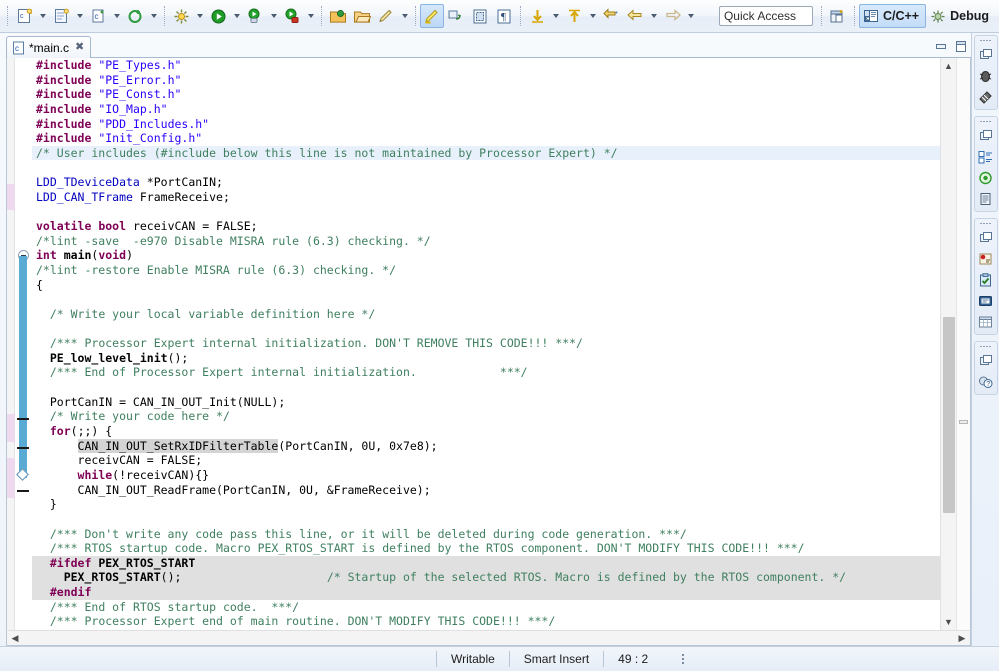 This screenshot has height=671, width=999. Describe the element at coordinates (199, 16) in the screenshot. I see `build-dropdown` at that location.